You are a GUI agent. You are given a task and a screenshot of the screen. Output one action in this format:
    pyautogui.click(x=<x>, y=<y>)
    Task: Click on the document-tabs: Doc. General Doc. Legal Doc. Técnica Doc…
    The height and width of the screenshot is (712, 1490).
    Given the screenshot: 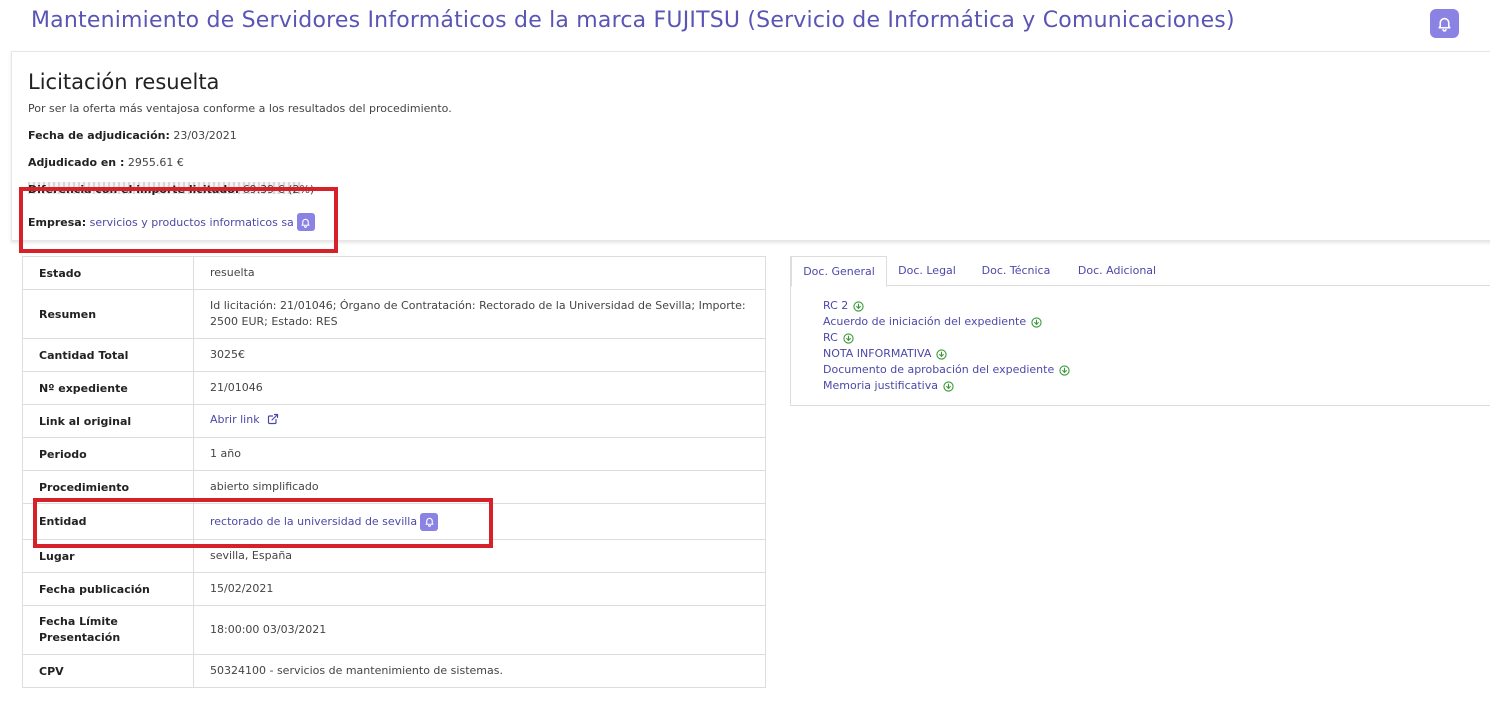 What is the action you would take?
    pyautogui.click(x=1140, y=271)
    